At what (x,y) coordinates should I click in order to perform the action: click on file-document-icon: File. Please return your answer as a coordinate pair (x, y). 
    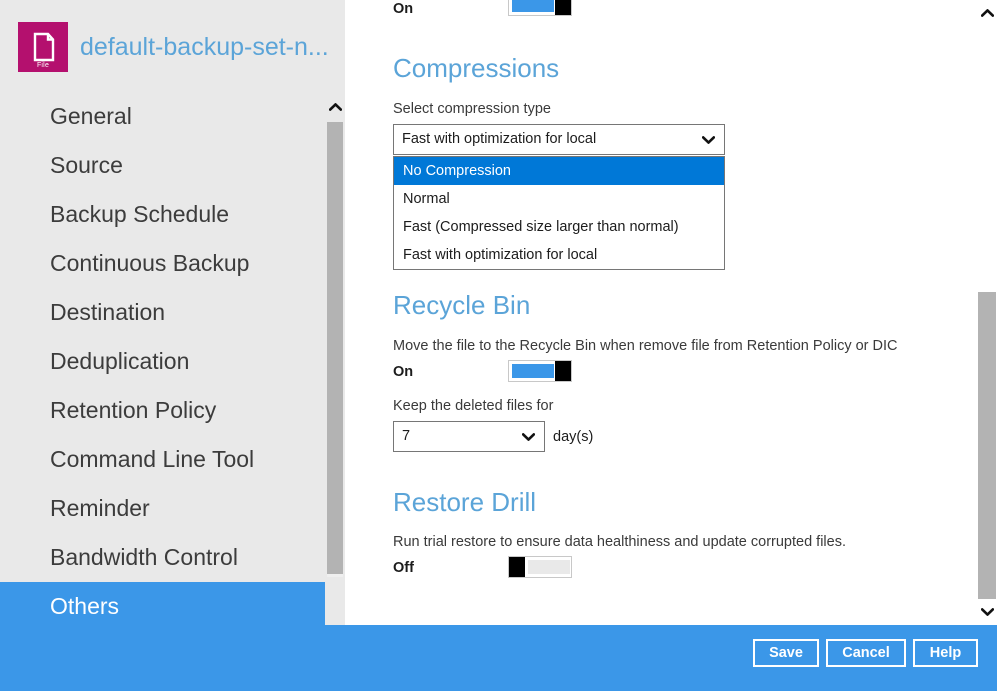
    Looking at the image, I should click on (43, 47).